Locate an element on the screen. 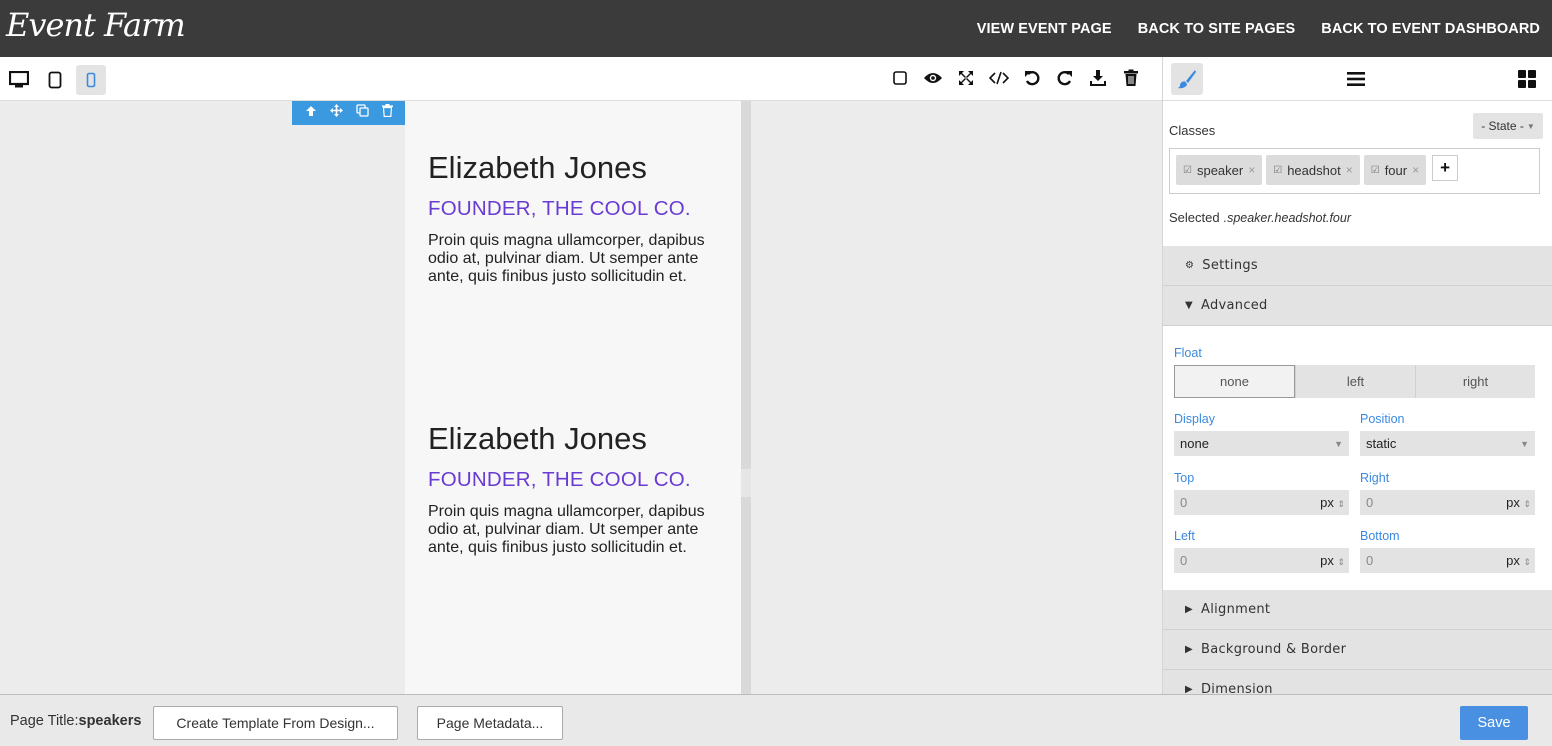 The image size is (1552, 746). caret-right-icon: ▶ is located at coordinates (1189, 649).